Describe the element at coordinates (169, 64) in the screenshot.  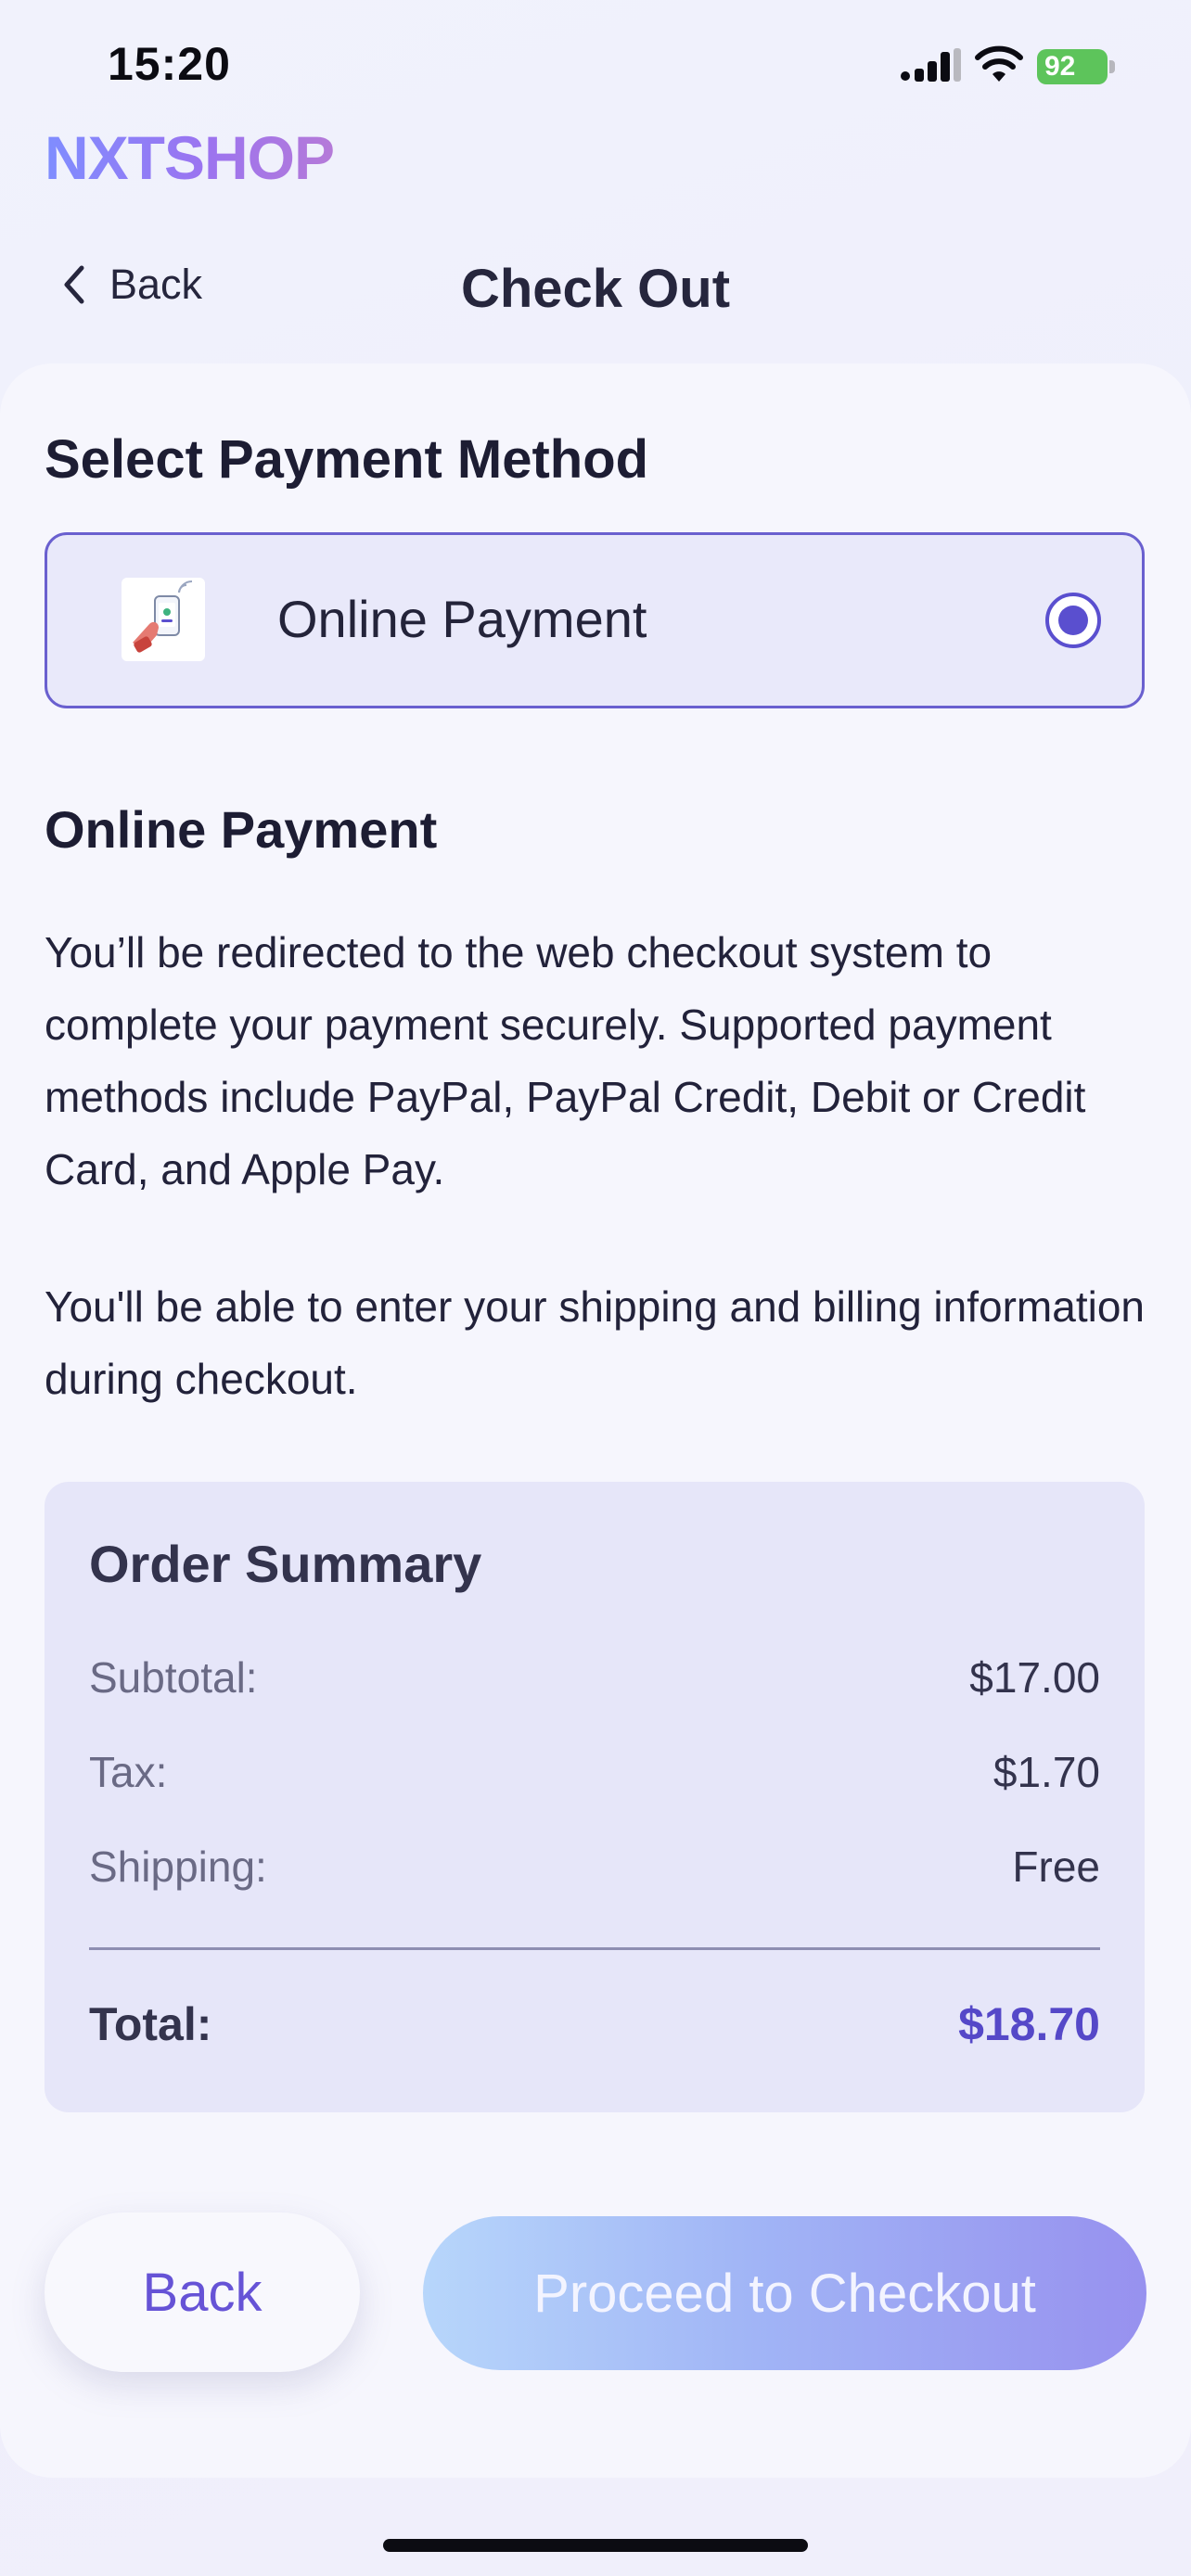
I see `status-time: 15:20` at that location.